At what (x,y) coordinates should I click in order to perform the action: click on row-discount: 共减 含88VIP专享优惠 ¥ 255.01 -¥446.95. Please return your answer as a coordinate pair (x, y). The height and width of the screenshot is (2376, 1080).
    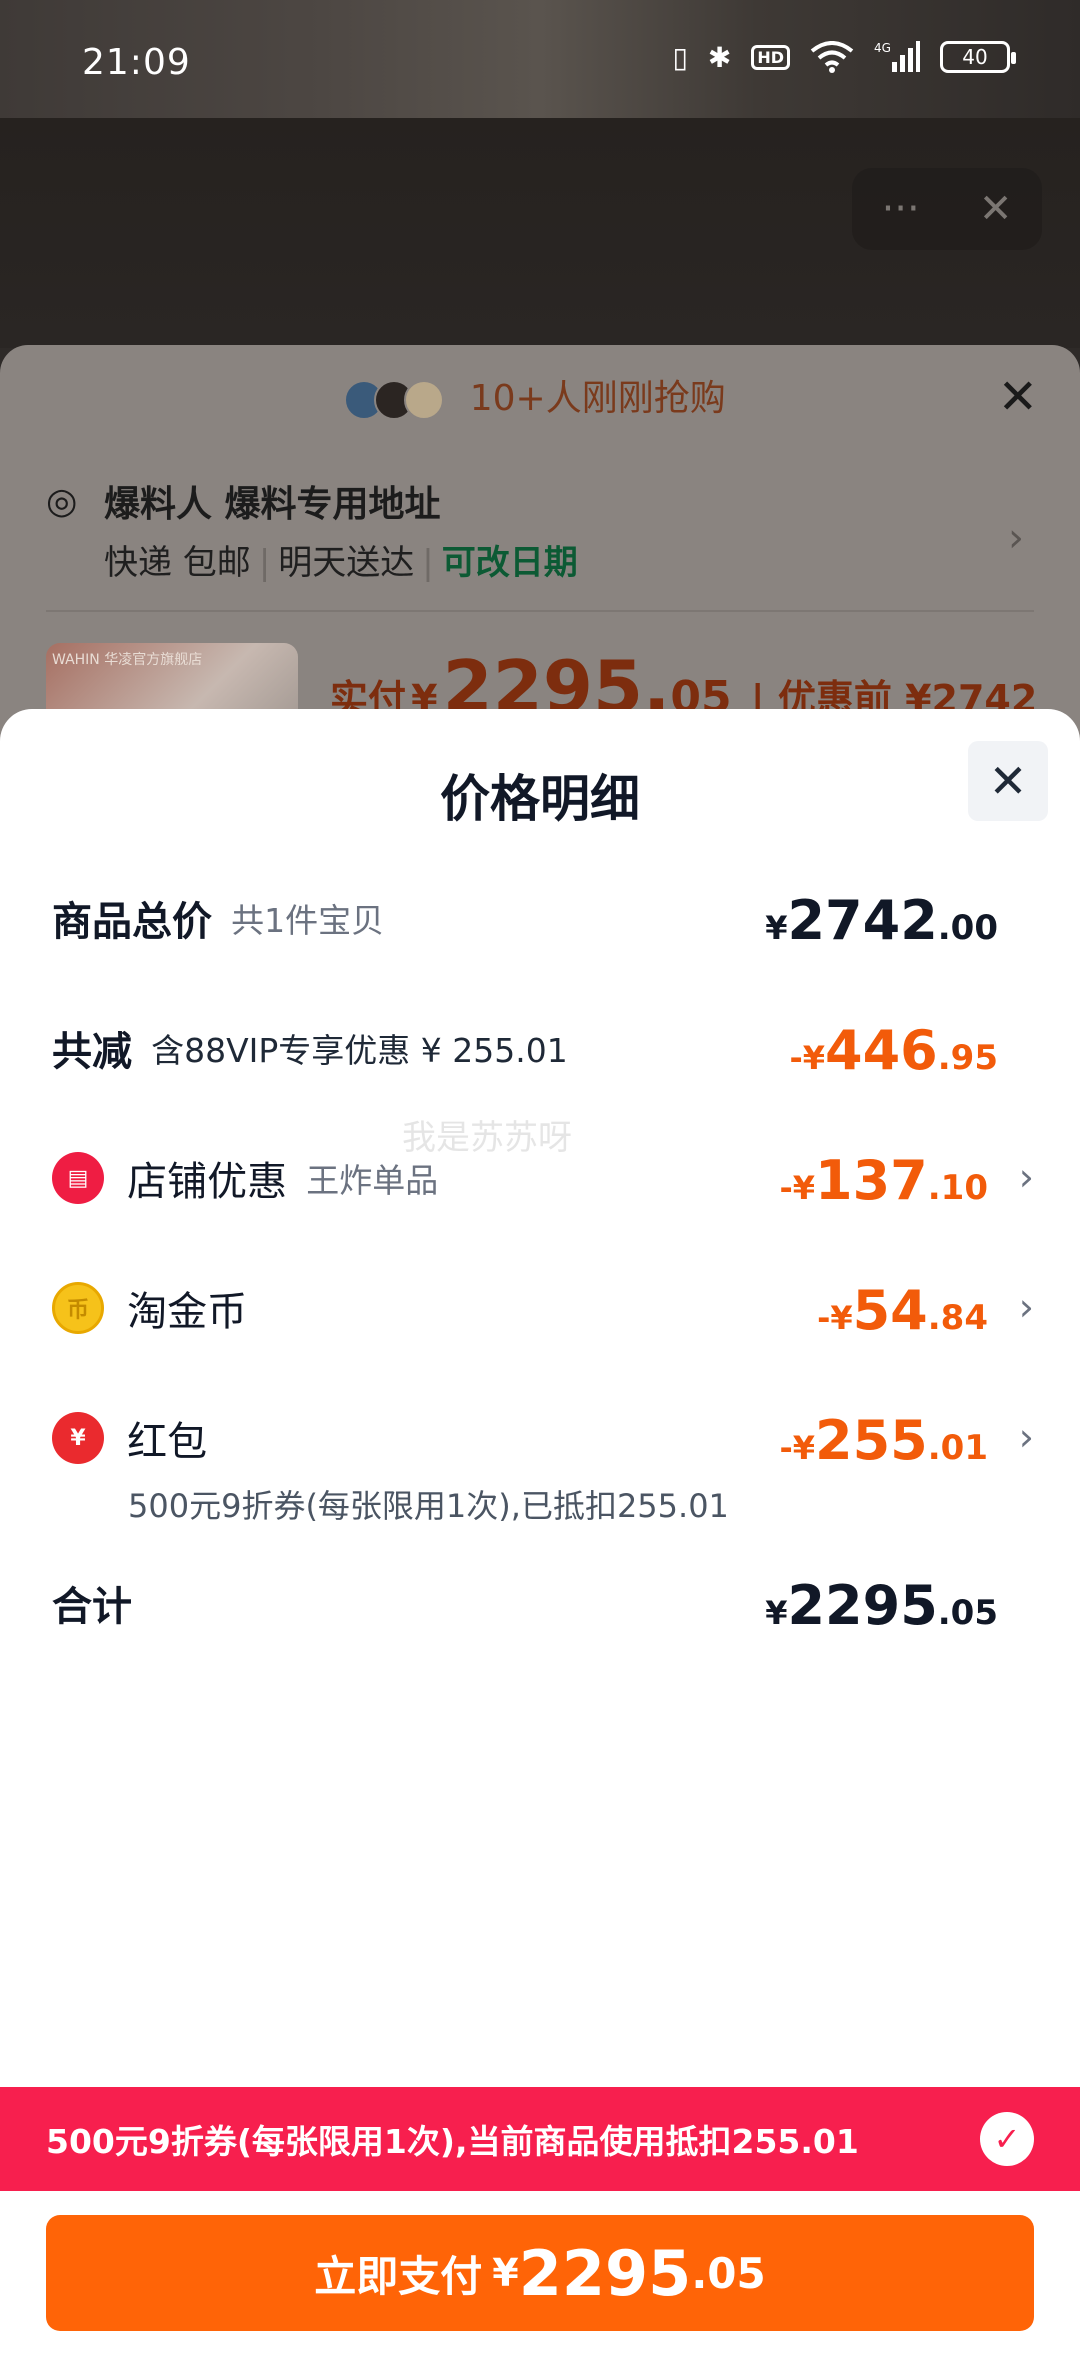
    Looking at the image, I should click on (543, 1054).